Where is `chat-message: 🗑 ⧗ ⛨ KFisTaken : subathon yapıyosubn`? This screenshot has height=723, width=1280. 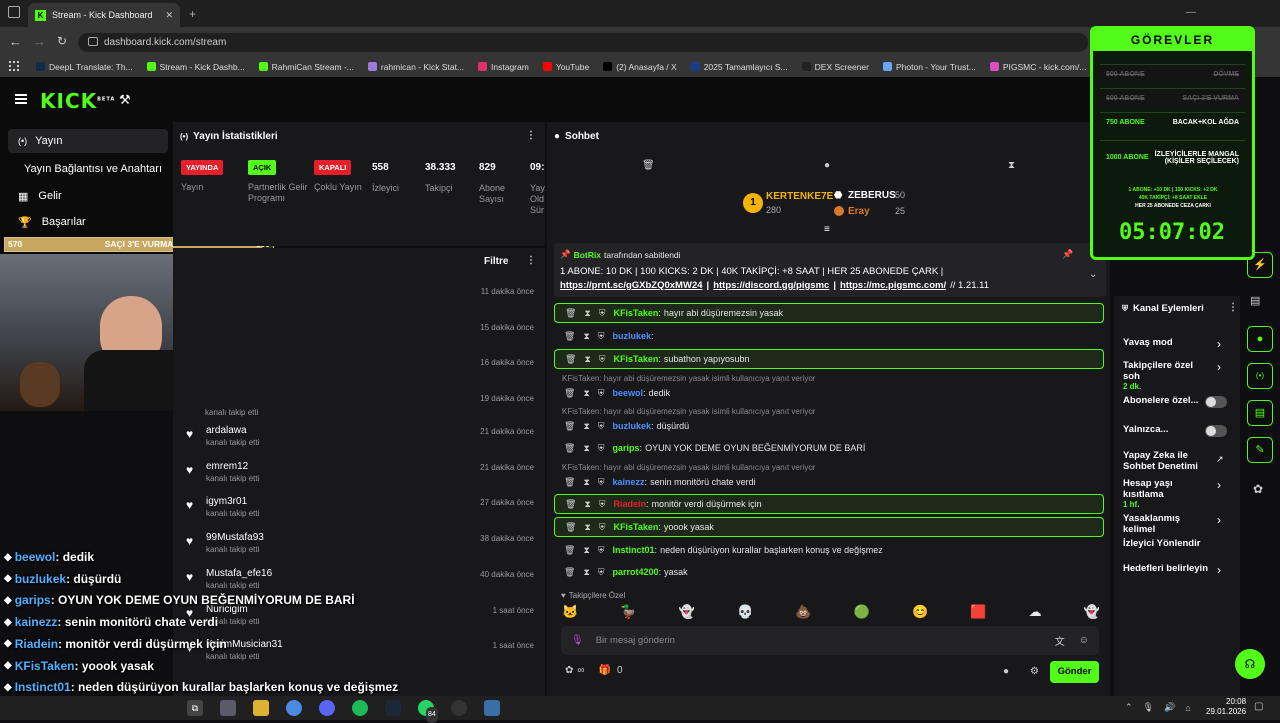 chat-message: 🗑 ⧗ ⛨ KFisTaken : subathon yapıyosubn is located at coordinates (829, 359).